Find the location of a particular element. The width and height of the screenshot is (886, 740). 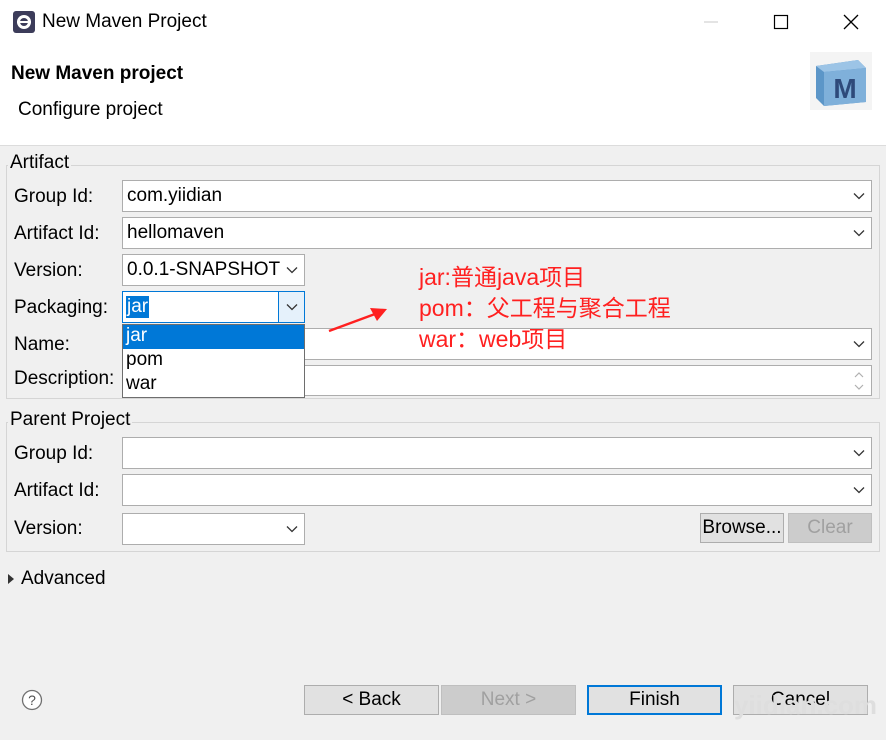

finish-button: Finish is located at coordinates (654, 700).